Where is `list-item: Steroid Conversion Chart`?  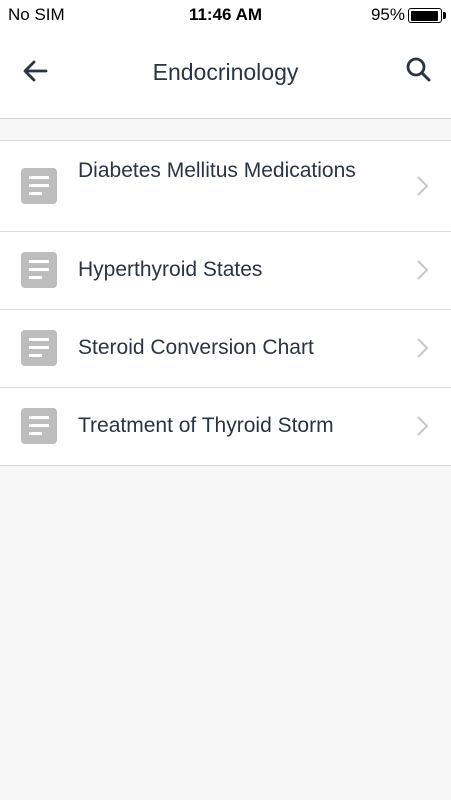
list-item: Steroid Conversion Chart is located at coordinates (225, 348).